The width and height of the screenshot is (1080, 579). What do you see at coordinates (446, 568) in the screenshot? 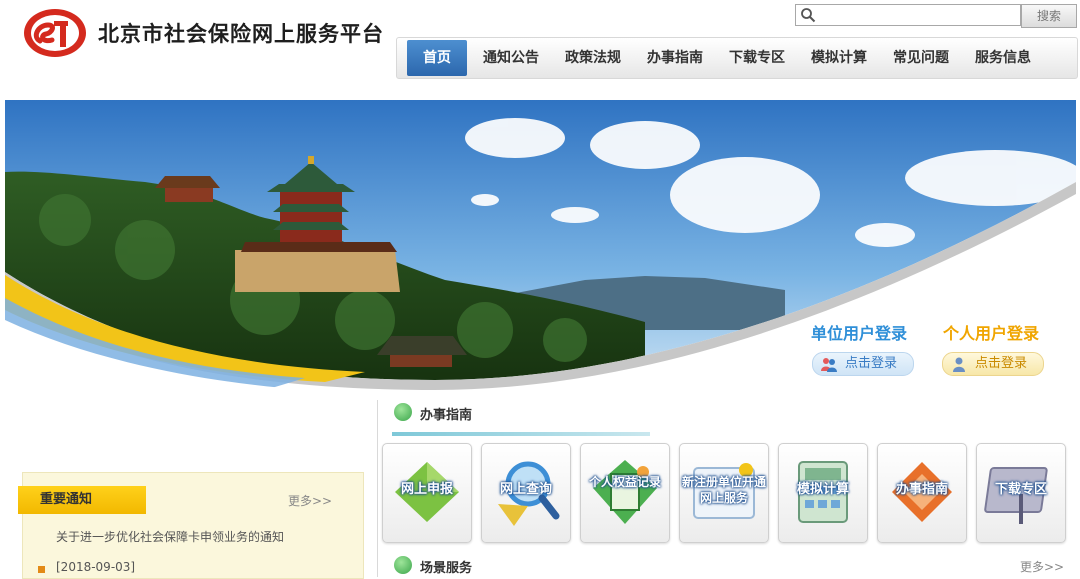
I see `scene-section-title: 场景服务` at bounding box center [446, 568].